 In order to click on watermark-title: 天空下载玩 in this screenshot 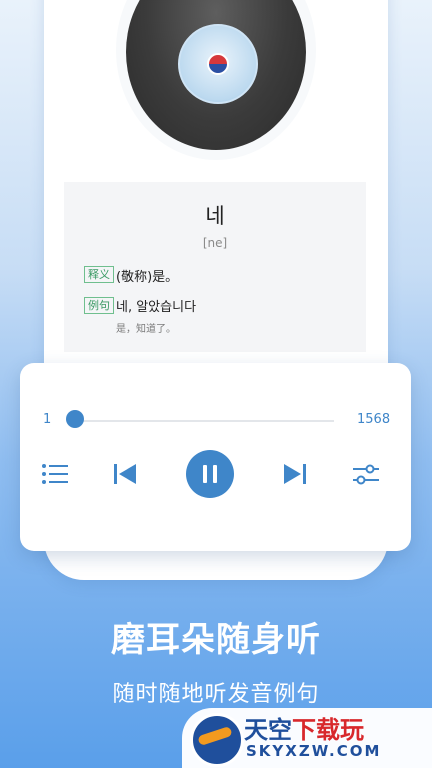, I will do `click(304, 727)`.